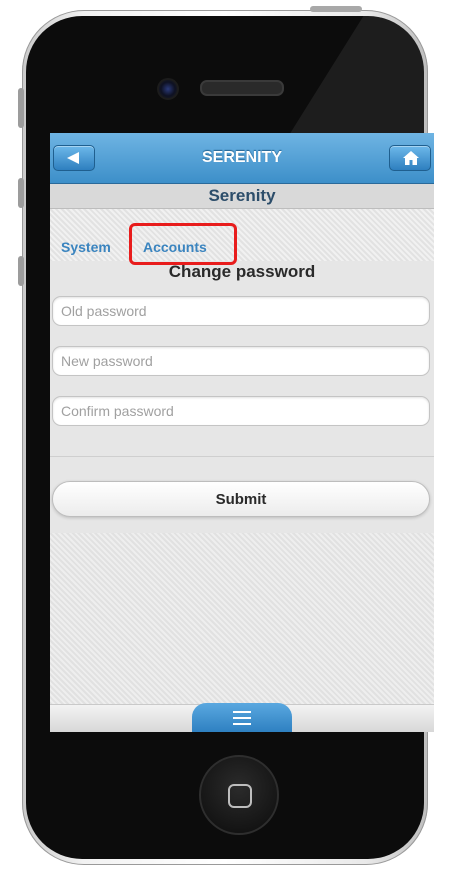 The width and height of the screenshot is (450, 873). I want to click on new-password-field, so click(241, 361).